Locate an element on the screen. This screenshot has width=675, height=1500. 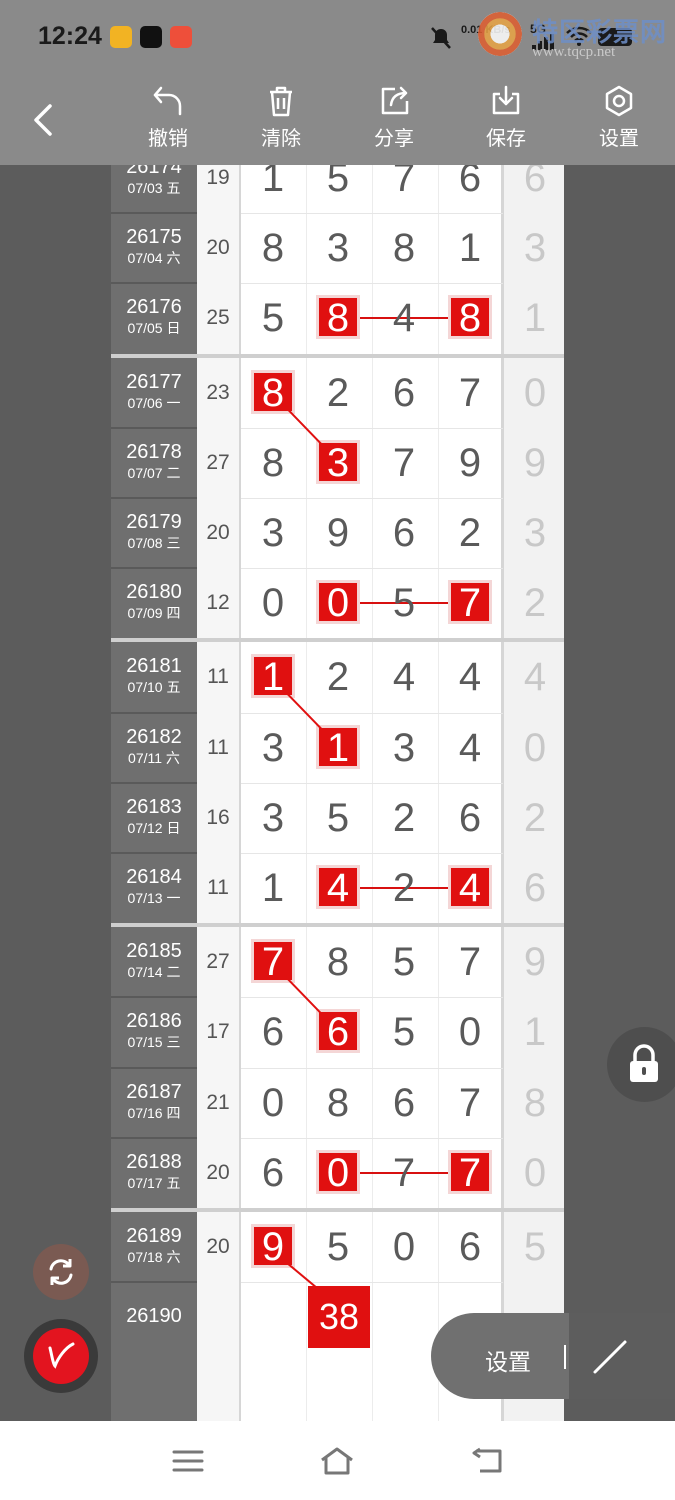
home-button is located at coordinates (337, 1461).